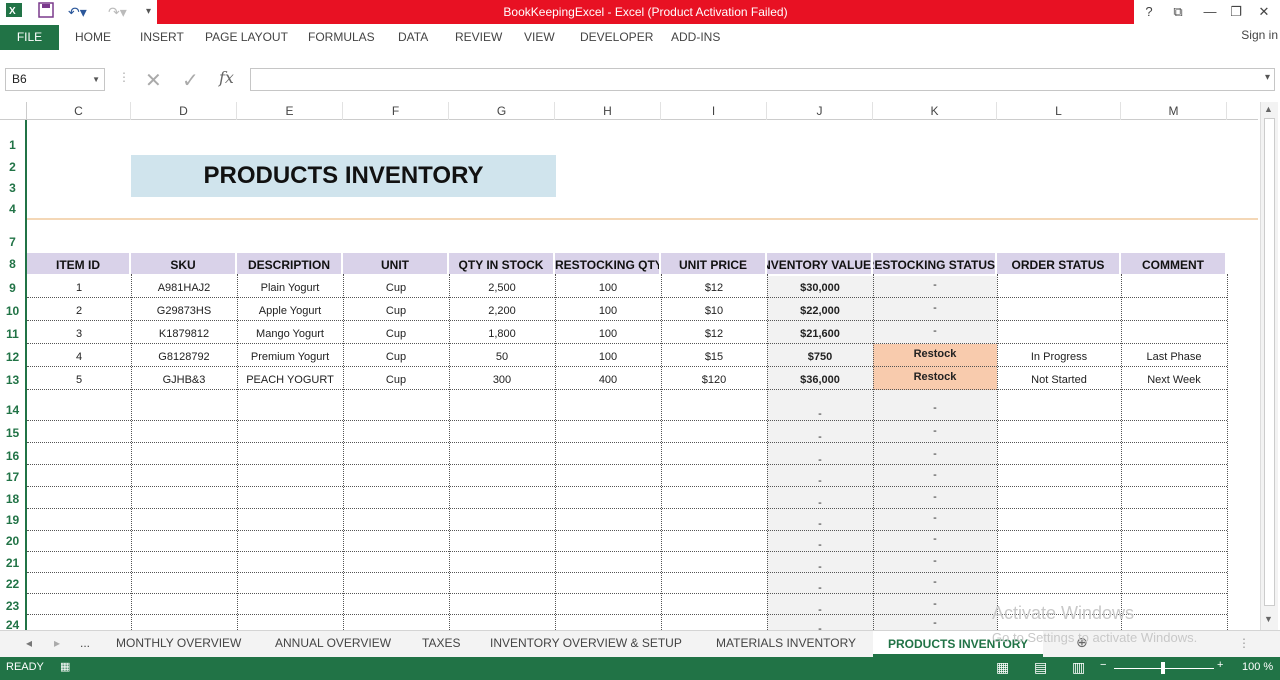  Describe the element at coordinates (12, 145) in the screenshot. I see `row-header: 1` at that location.